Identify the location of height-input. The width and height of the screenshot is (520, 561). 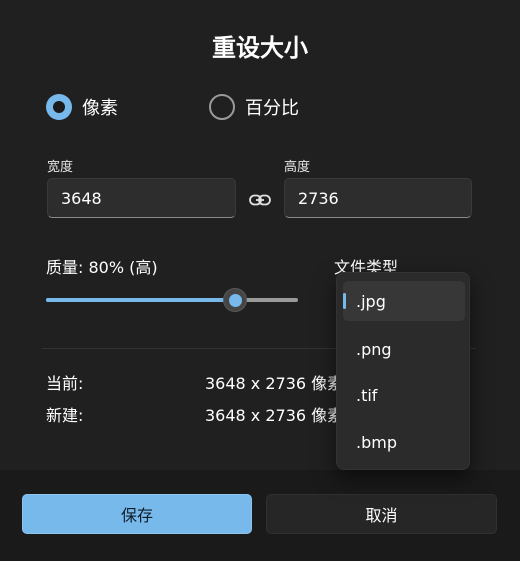
(378, 198).